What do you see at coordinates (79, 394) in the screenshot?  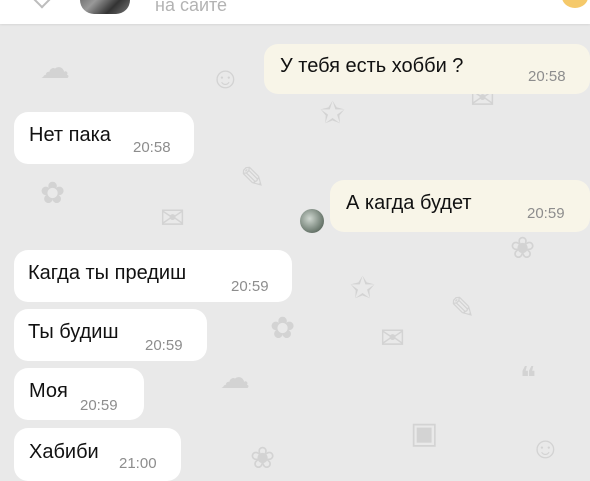 I see `message-bubble-incoming: Моя 20:59` at bounding box center [79, 394].